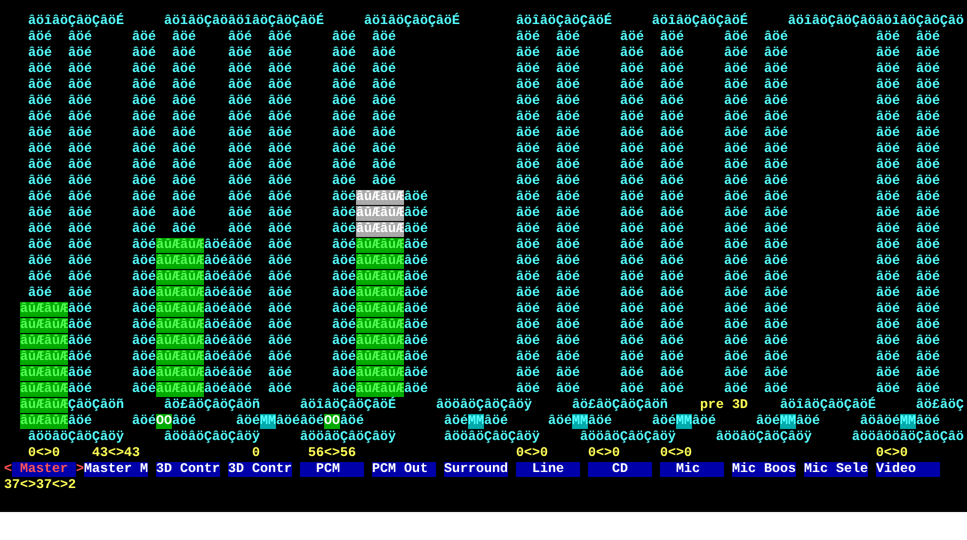  I want to click on channel-tab: Mic, so click(692, 469).